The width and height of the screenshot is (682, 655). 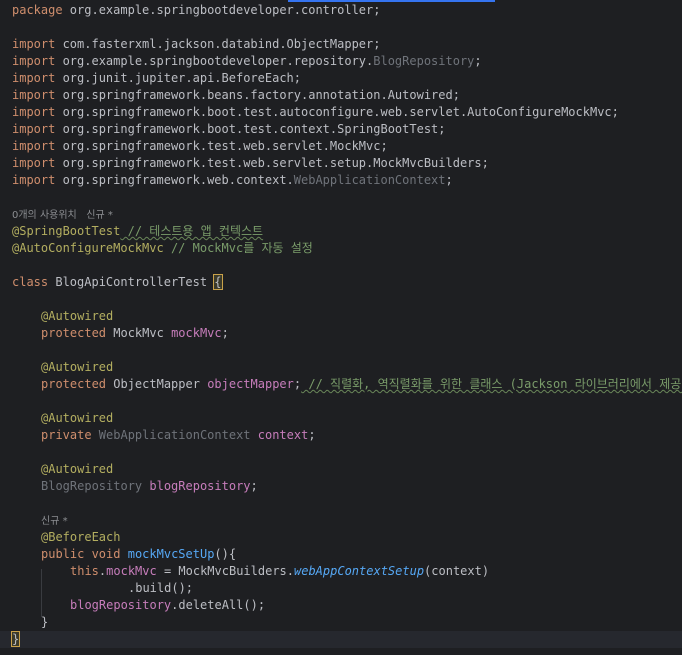 What do you see at coordinates (341, 231) in the screenshot?
I see `code-line-annotation: @SpringBootTest // 테스트용 앱 컨텍스트` at bounding box center [341, 231].